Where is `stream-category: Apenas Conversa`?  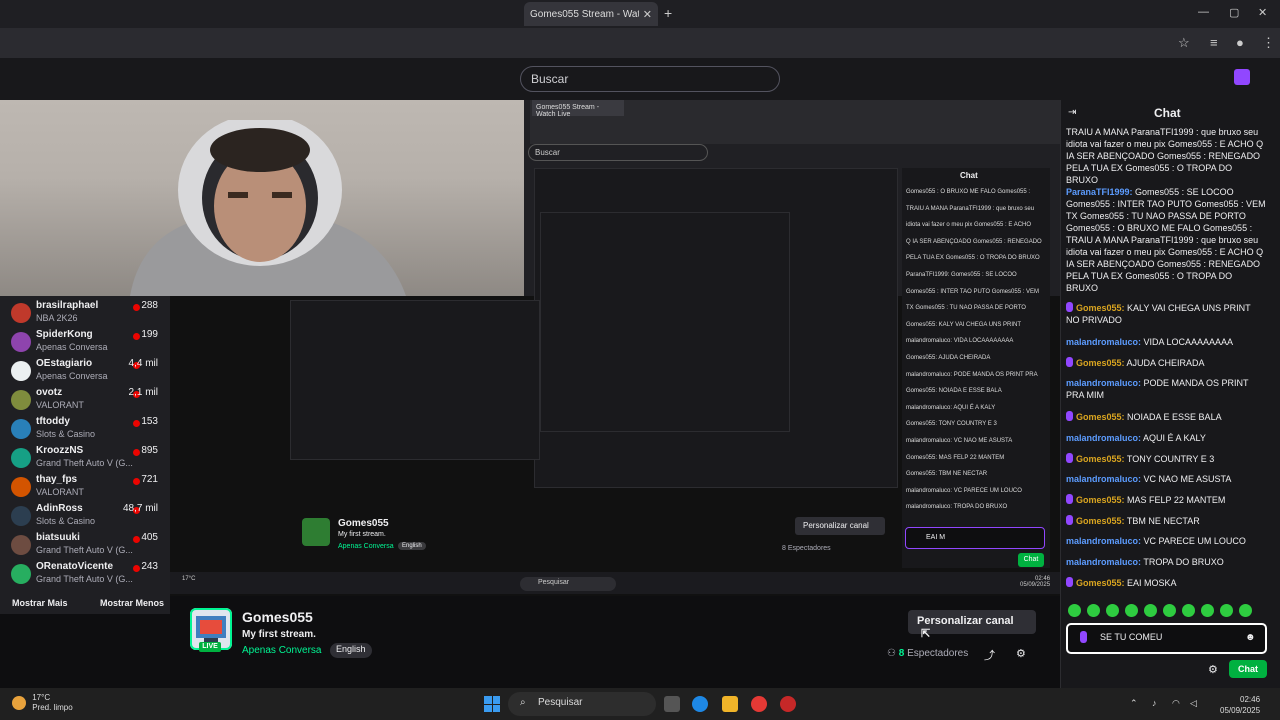
stream-category: Apenas Conversa is located at coordinates (282, 650).